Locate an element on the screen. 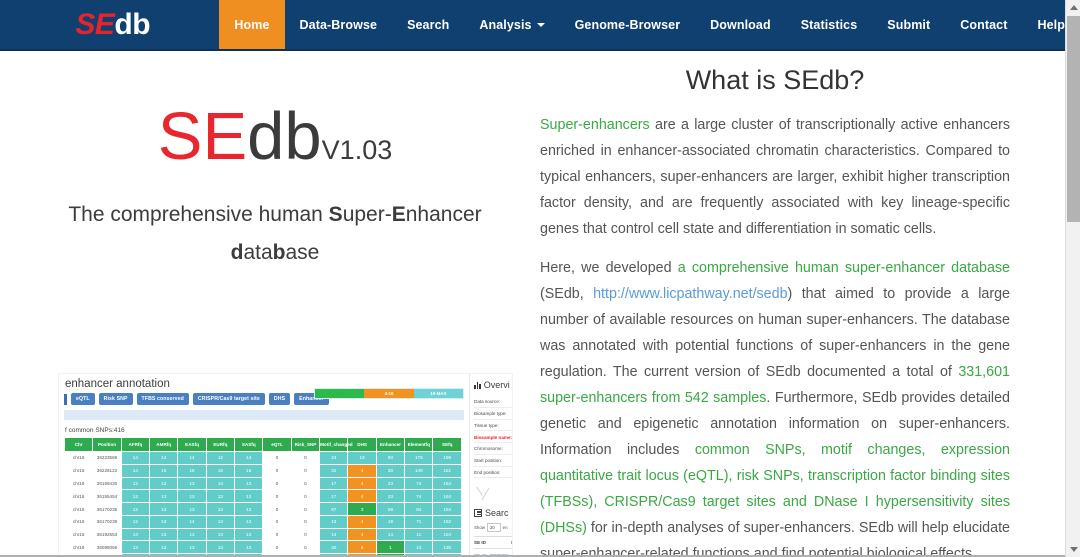 The width and height of the screenshot is (1080, 557). hero-subtitle-s: S is located at coordinates (335, 214).